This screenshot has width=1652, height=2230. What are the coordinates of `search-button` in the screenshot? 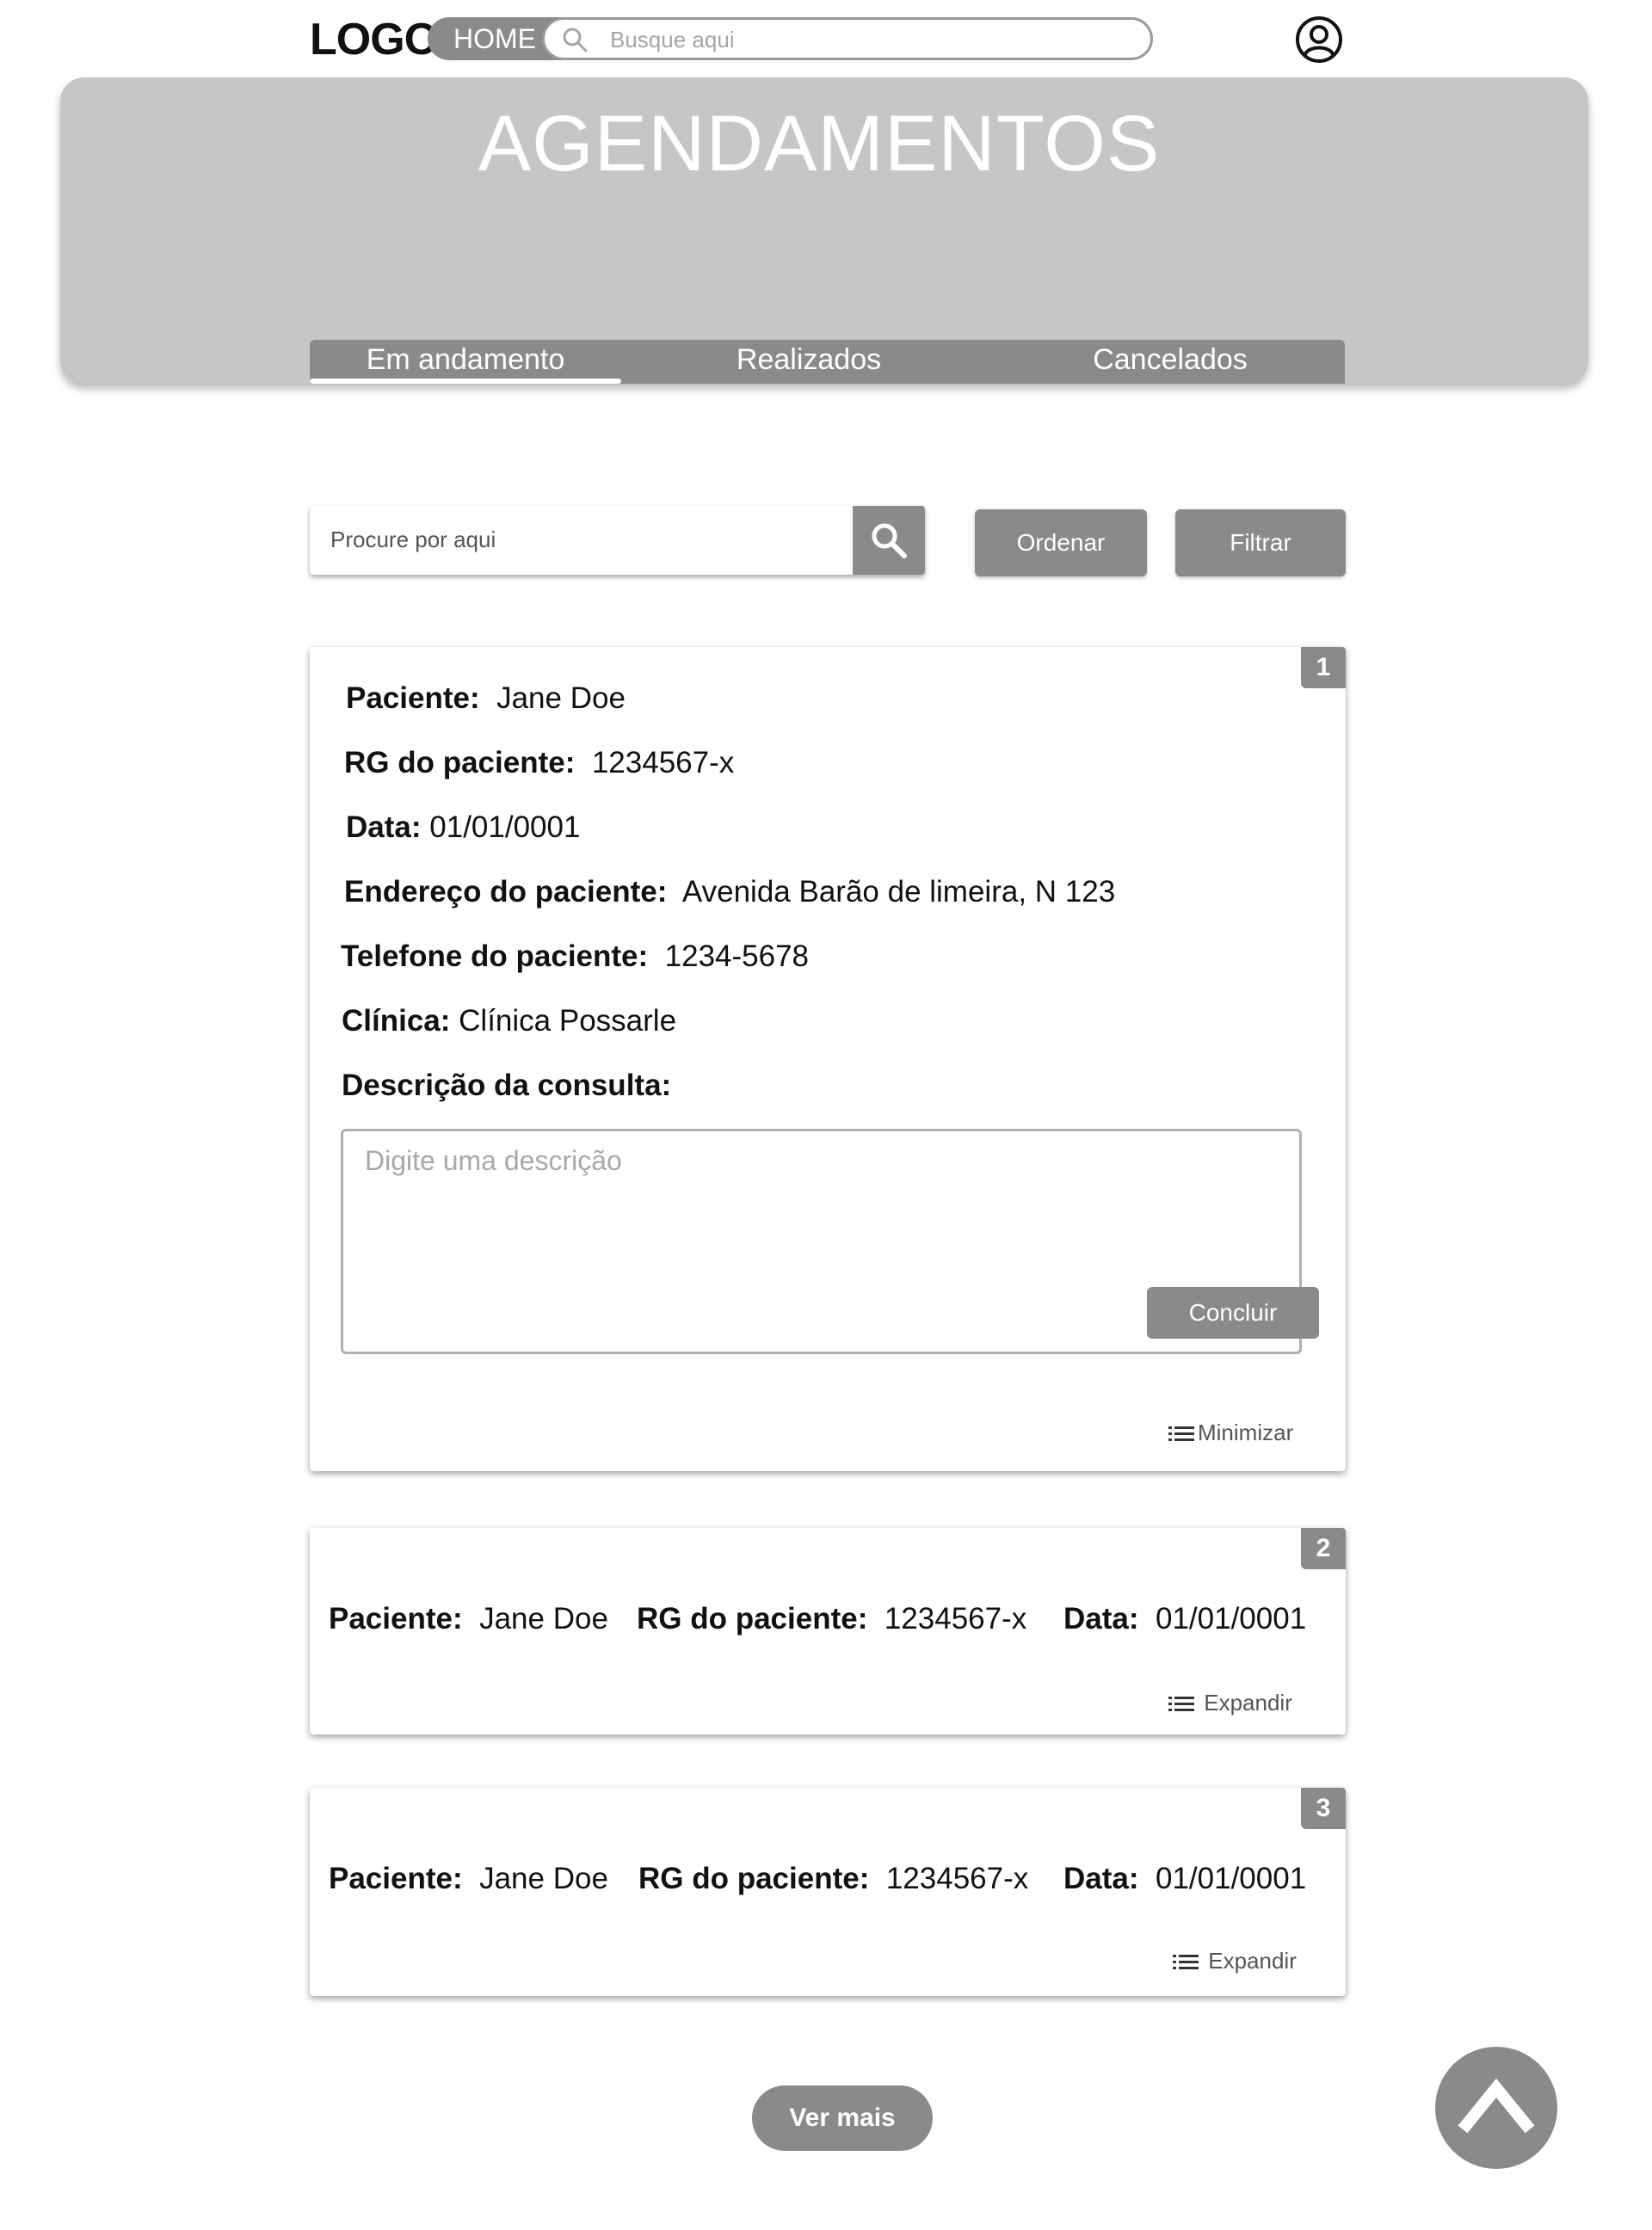 It's located at (889, 540).